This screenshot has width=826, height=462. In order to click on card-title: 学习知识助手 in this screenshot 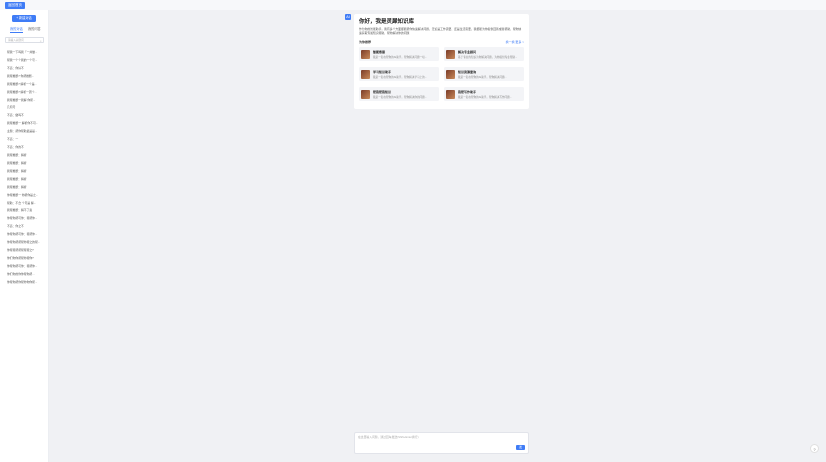, I will do `click(382, 71)`.